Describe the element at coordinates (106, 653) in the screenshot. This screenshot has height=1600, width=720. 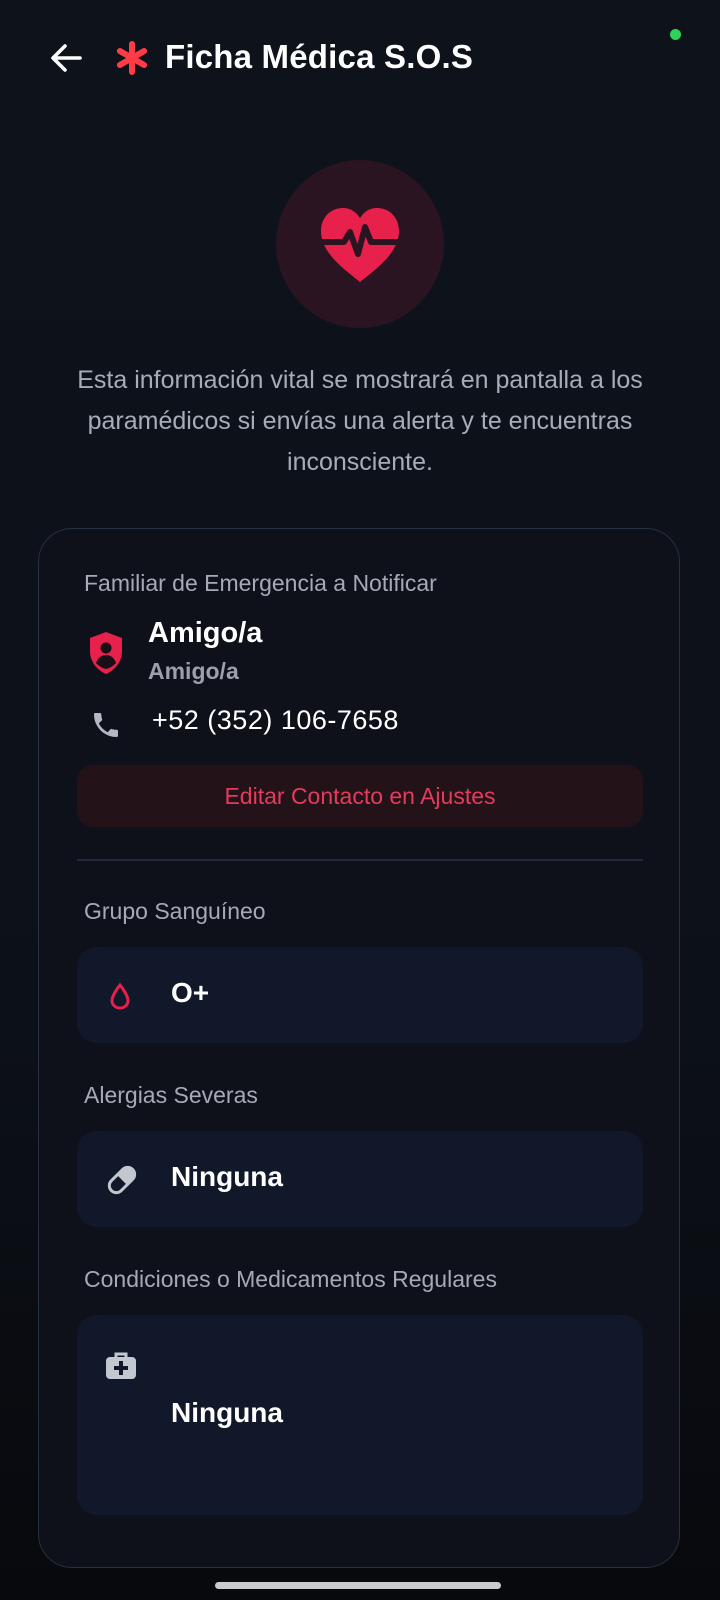
I see `shield-person-icon` at that location.